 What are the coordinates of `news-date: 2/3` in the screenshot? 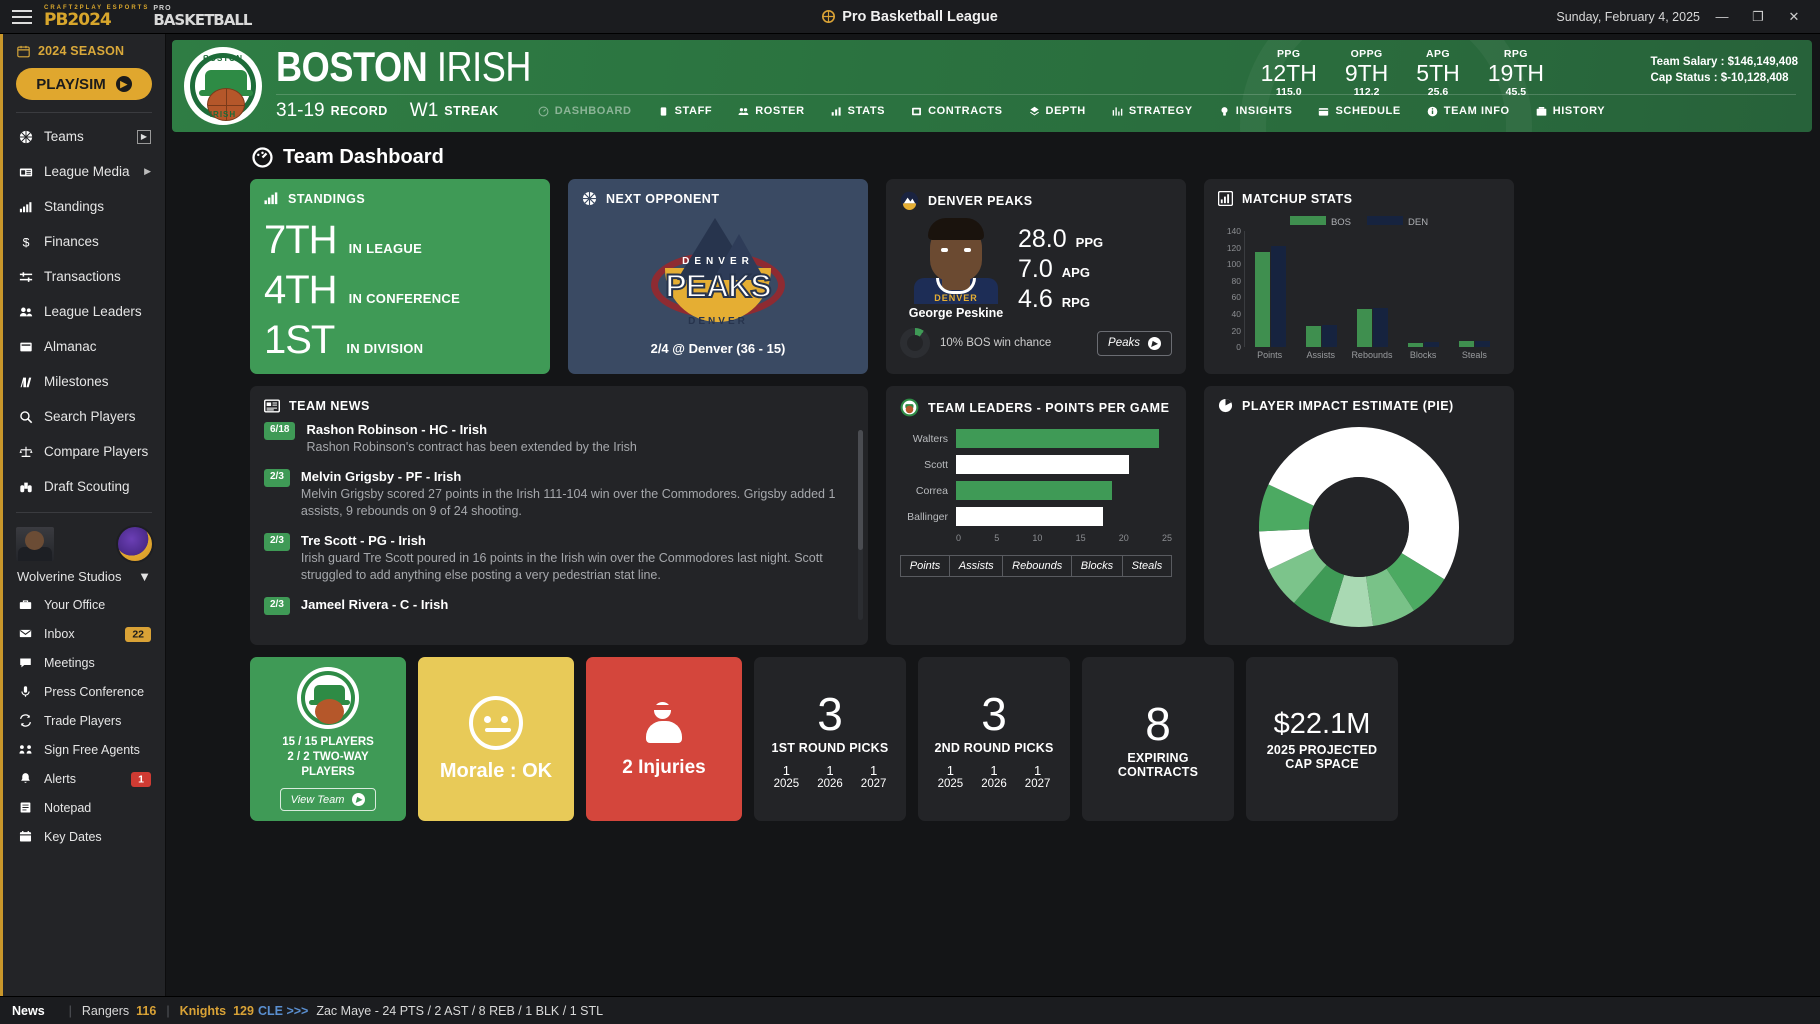 It's located at (277, 478).